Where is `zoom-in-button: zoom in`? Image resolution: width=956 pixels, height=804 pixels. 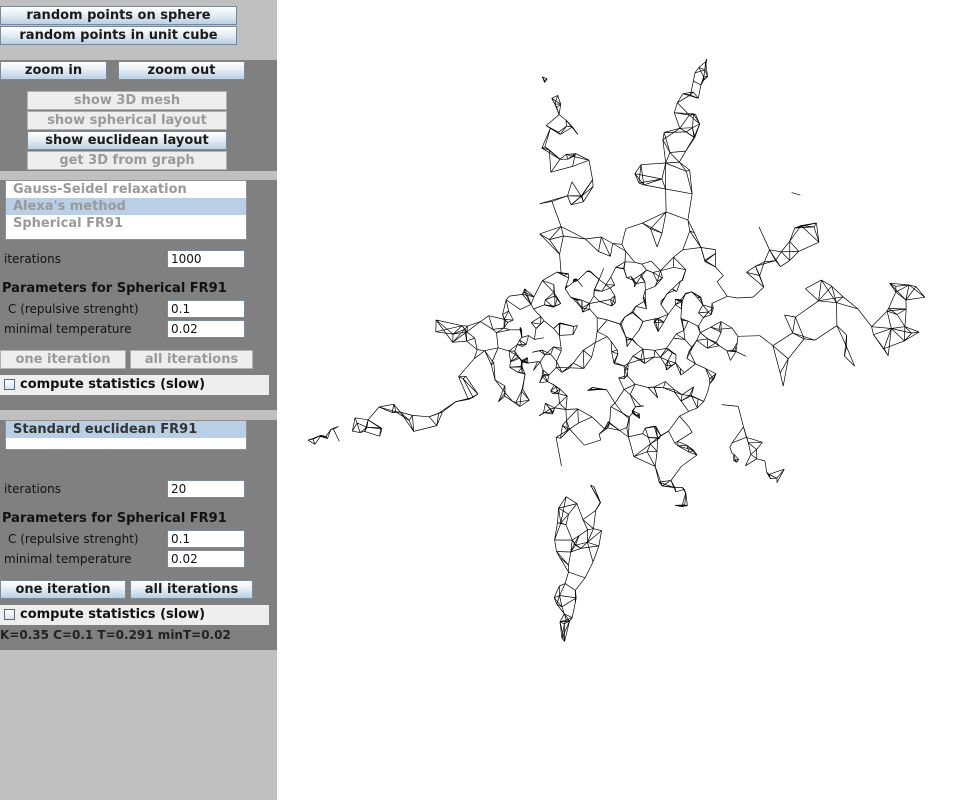 zoom-in-button: zoom in is located at coordinates (53, 70).